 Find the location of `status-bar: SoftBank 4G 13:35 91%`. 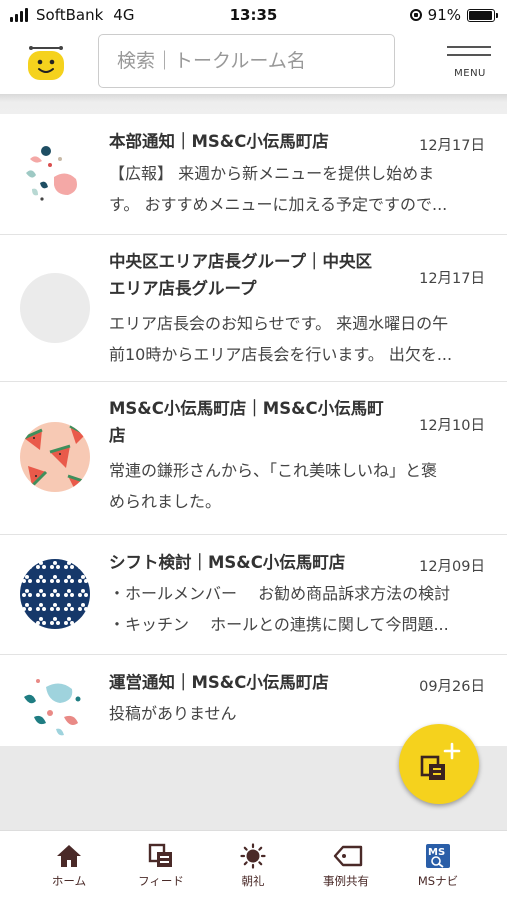

status-bar: SoftBank 4G 13:35 91% is located at coordinates (253, 16).